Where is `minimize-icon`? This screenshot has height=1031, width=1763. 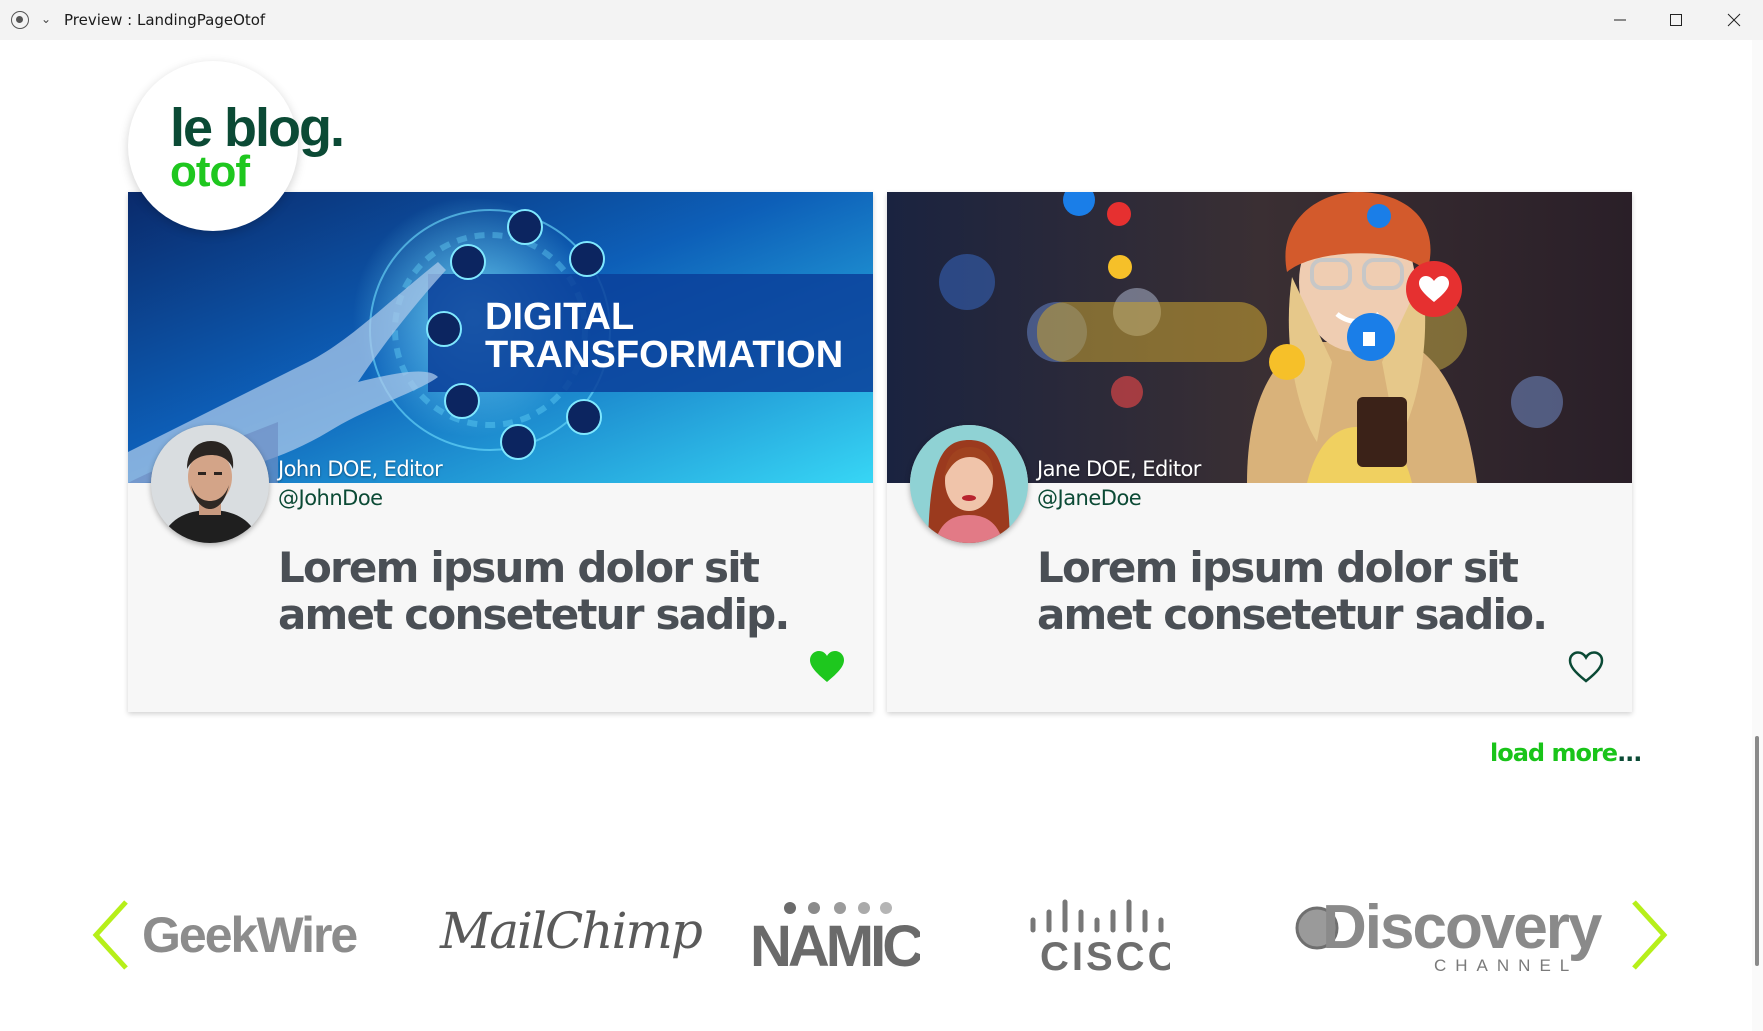 minimize-icon is located at coordinates (1620, 20).